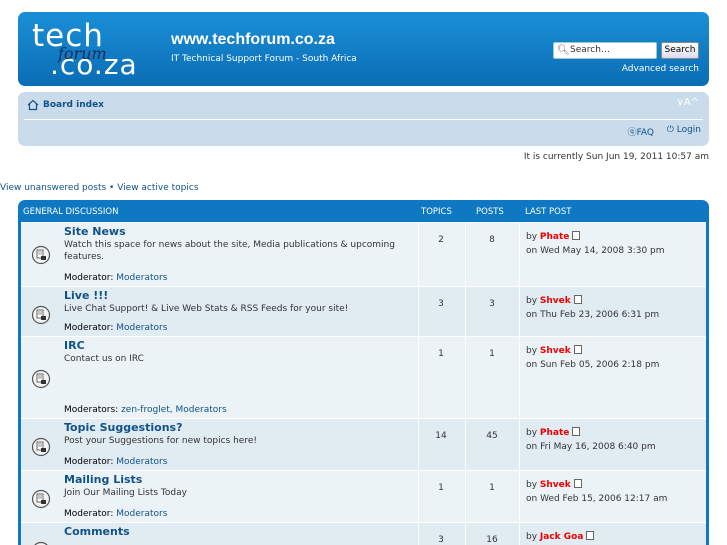 The width and height of the screenshot is (727, 545). What do you see at coordinates (123, 427) in the screenshot?
I see `forum-title-link: Topic Suggestions?` at bounding box center [123, 427].